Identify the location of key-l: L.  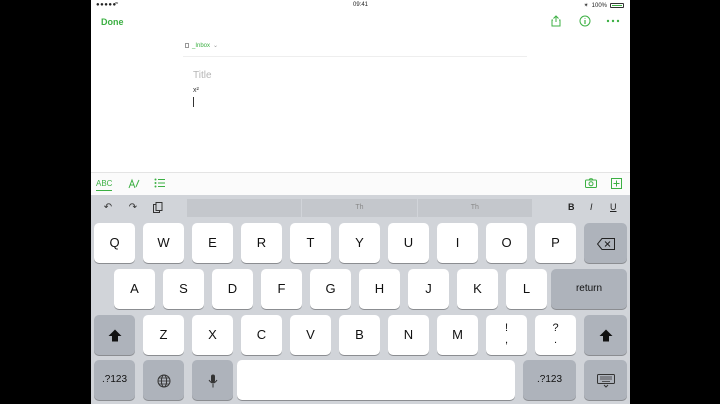
(526, 289).